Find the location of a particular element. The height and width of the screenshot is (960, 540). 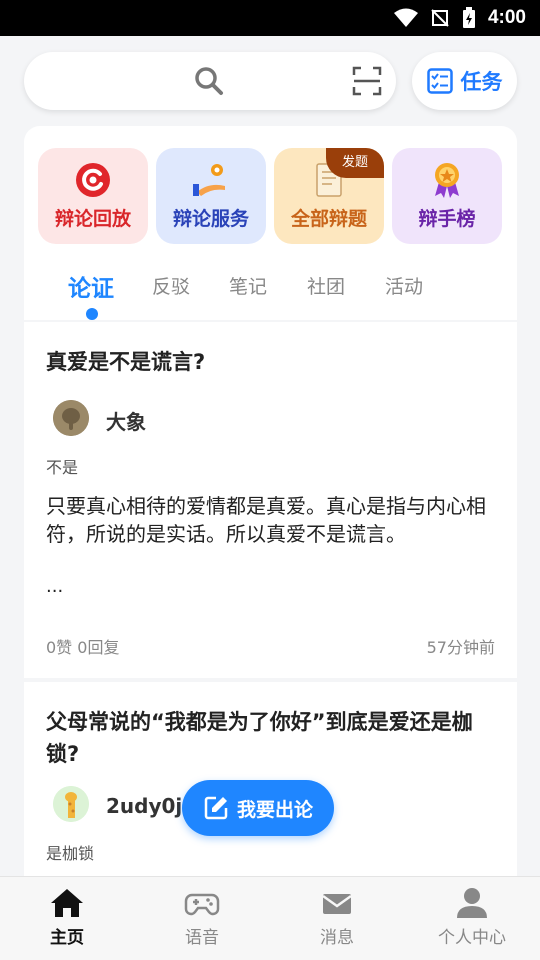

nav-label: 语音 is located at coordinates (202, 938).